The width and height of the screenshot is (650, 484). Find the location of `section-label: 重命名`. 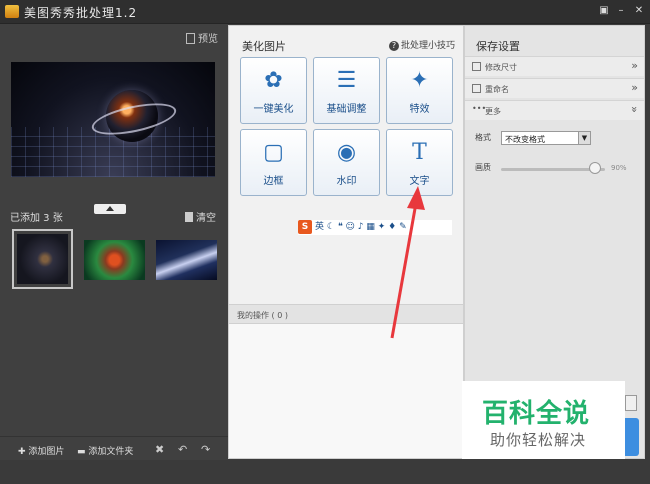

section-label: 重命名 is located at coordinates (497, 89).